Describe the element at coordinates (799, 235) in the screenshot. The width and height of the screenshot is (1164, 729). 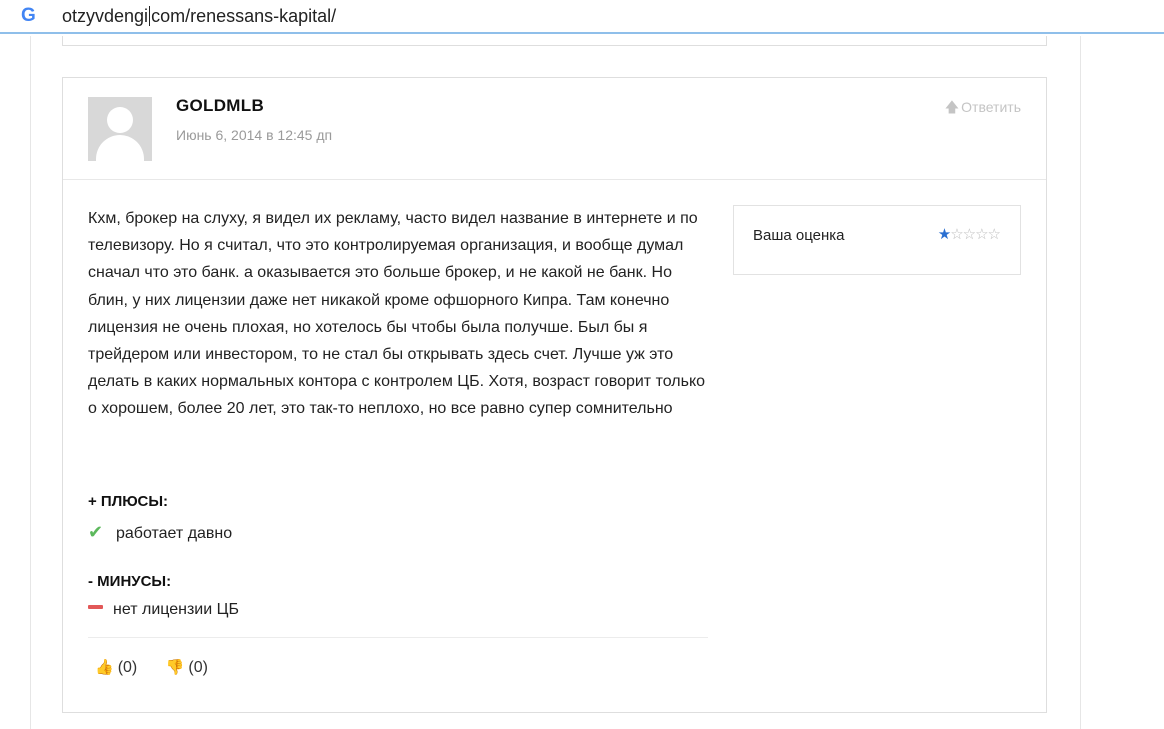
I see `rating-label: Ваша оценка` at that location.